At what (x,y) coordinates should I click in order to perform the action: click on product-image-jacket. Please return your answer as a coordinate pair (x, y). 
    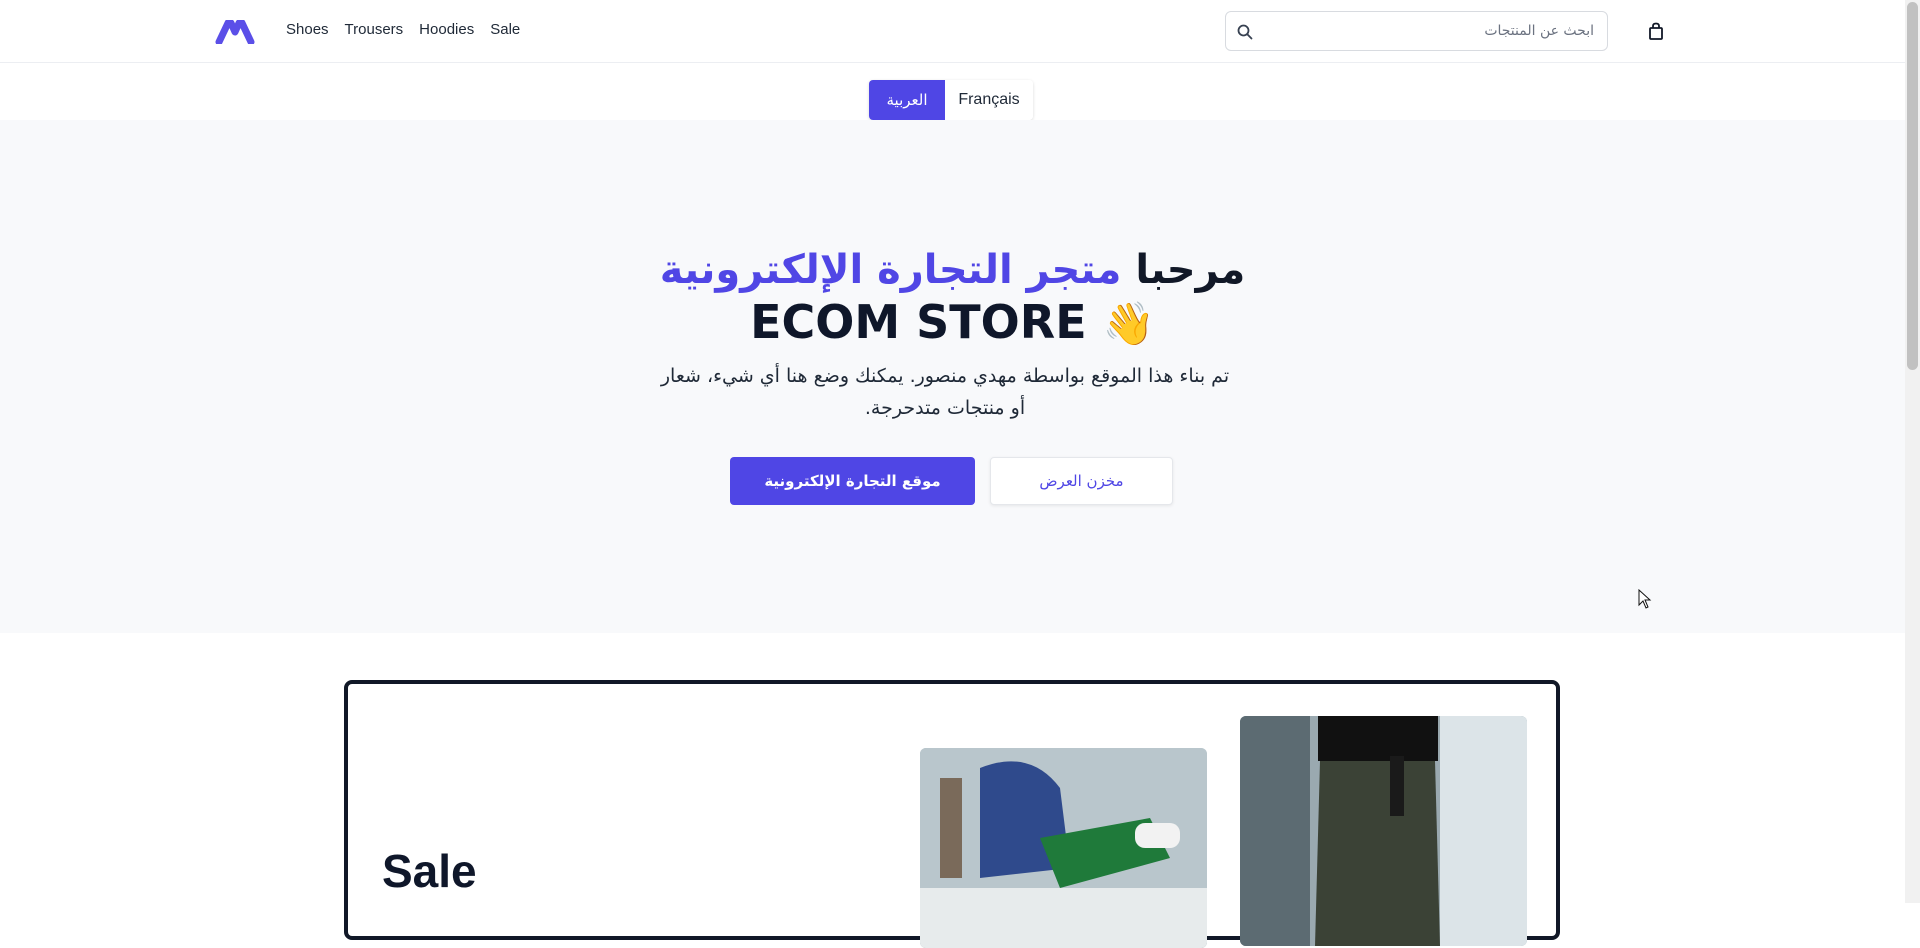
    Looking at the image, I should click on (1063, 848).